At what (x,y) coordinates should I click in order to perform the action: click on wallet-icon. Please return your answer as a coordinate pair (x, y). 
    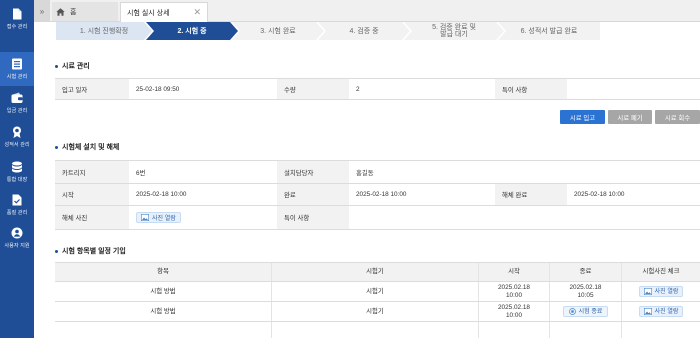
    Looking at the image, I should click on (17, 97).